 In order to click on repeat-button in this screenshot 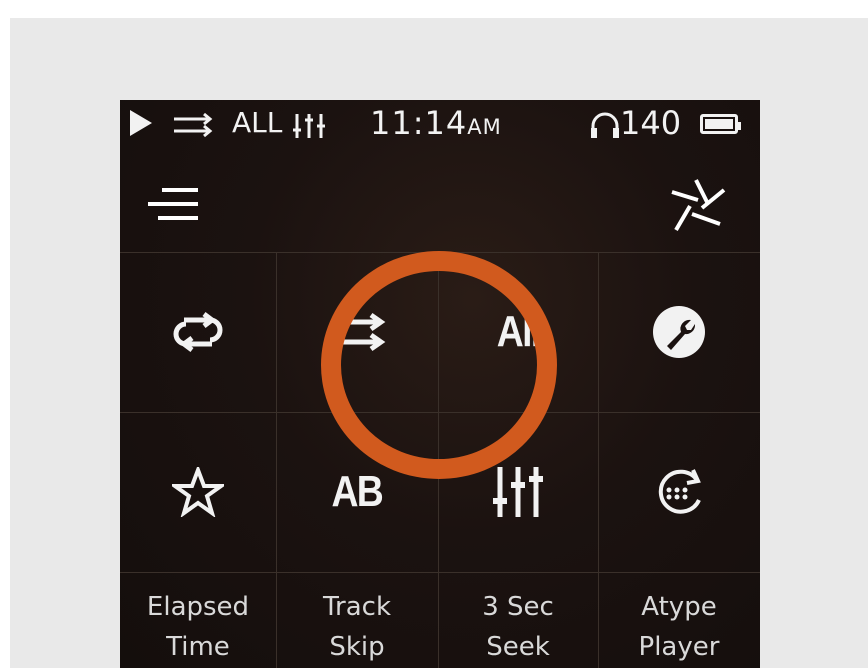, I will do `click(198, 332)`.